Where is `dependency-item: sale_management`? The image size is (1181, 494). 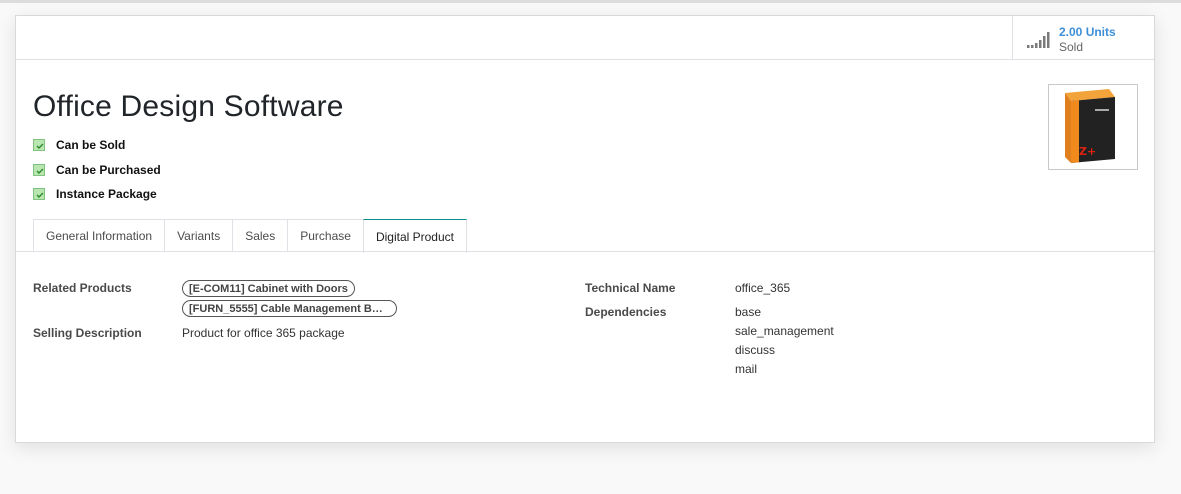 dependency-item: sale_management is located at coordinates (784, 331).